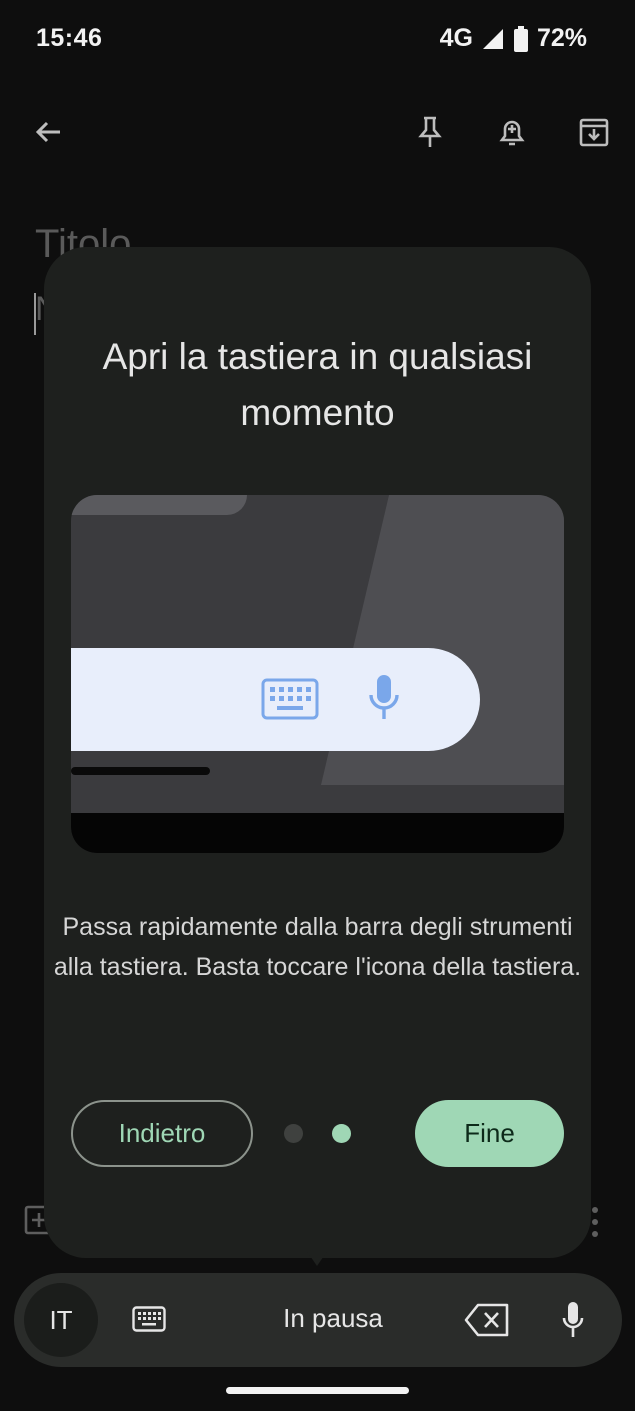 This screenshot has width=635, height=1411. I want to click on status-time: 15:46, so click(69, 38).